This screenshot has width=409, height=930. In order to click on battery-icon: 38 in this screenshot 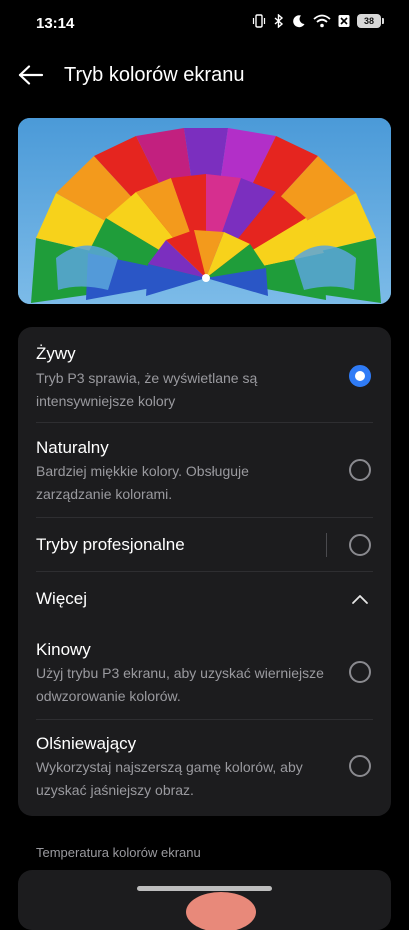, I will do `click(370, 21)`.